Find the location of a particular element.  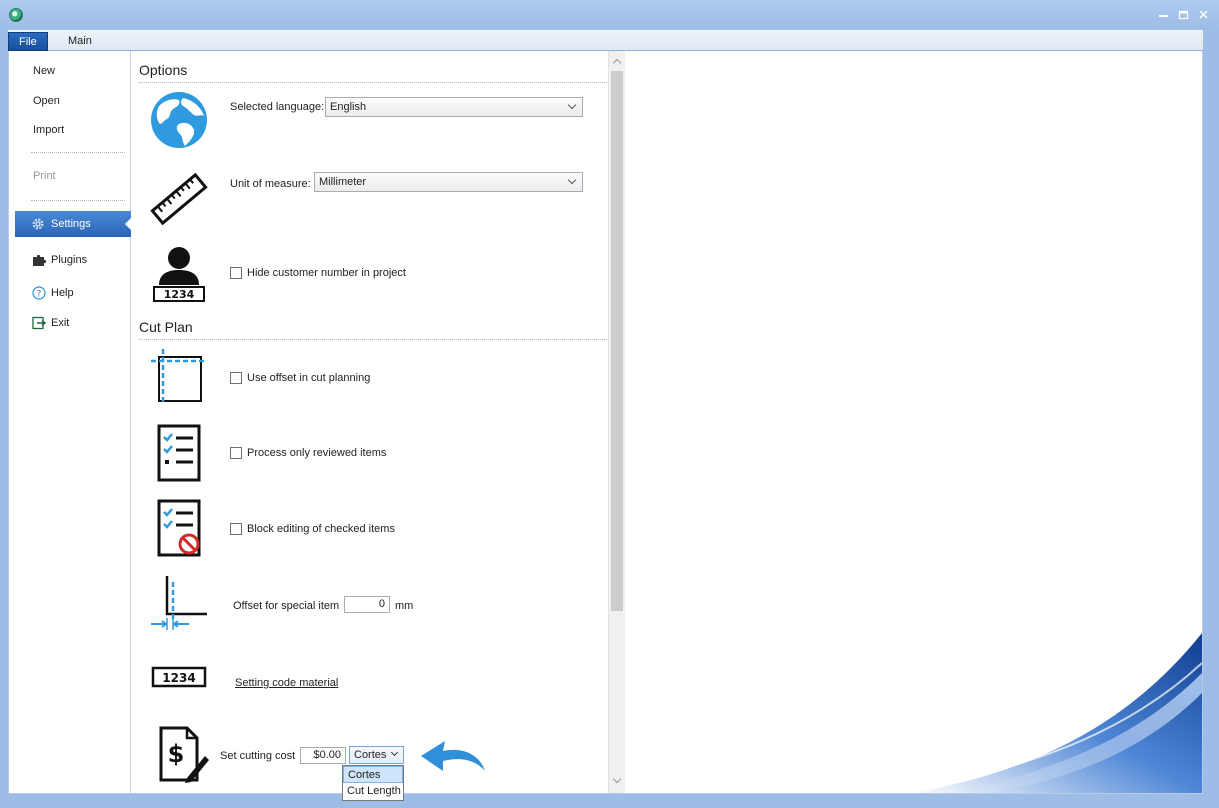

nav-item-plugins: Plugins is located at coordinates (70, 260).